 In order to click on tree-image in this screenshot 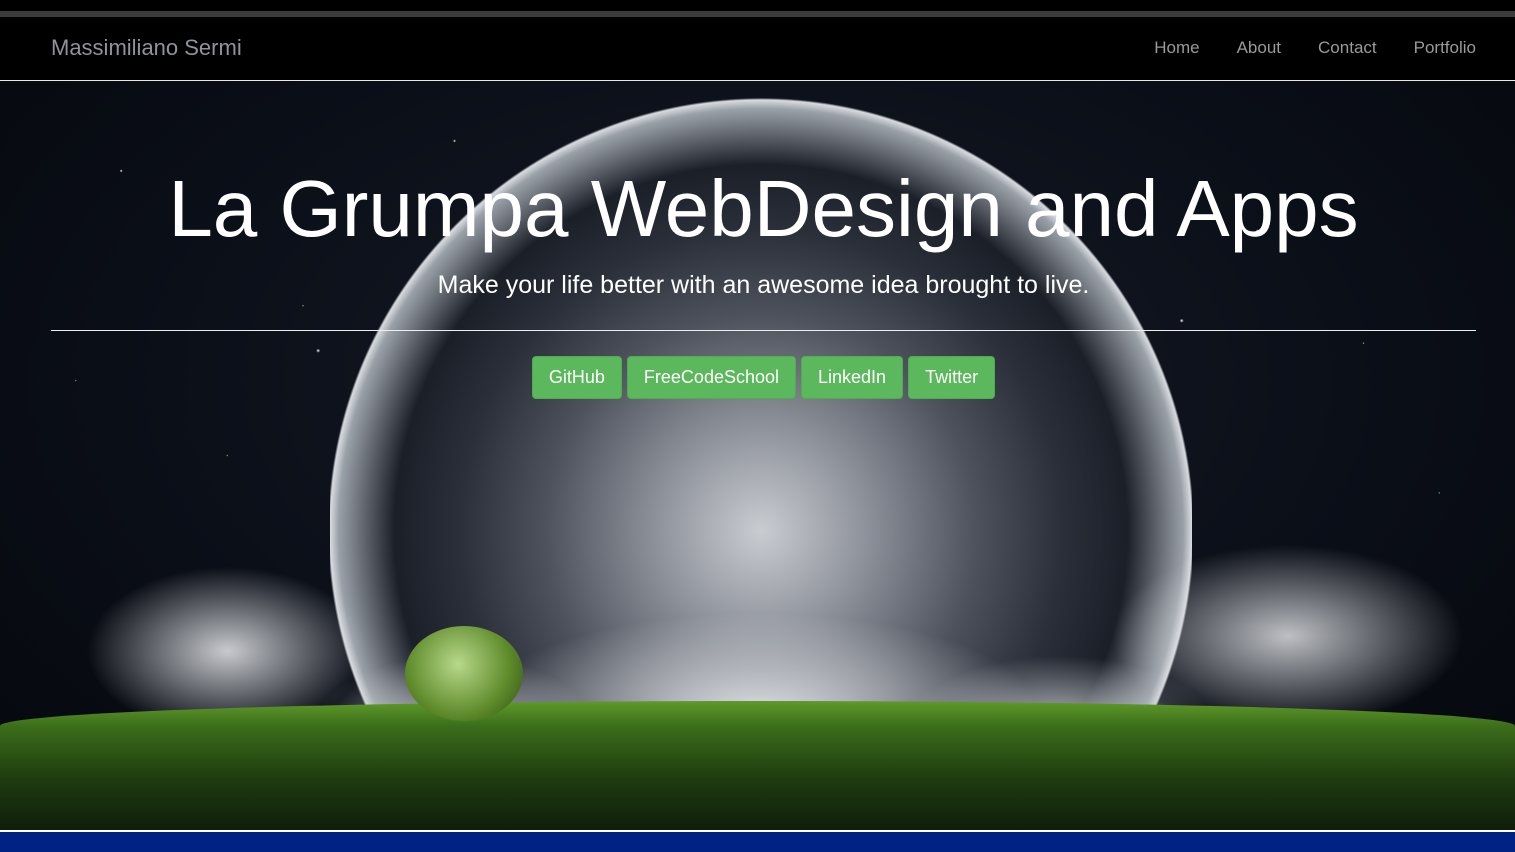, I will do `click(464, 673)`.